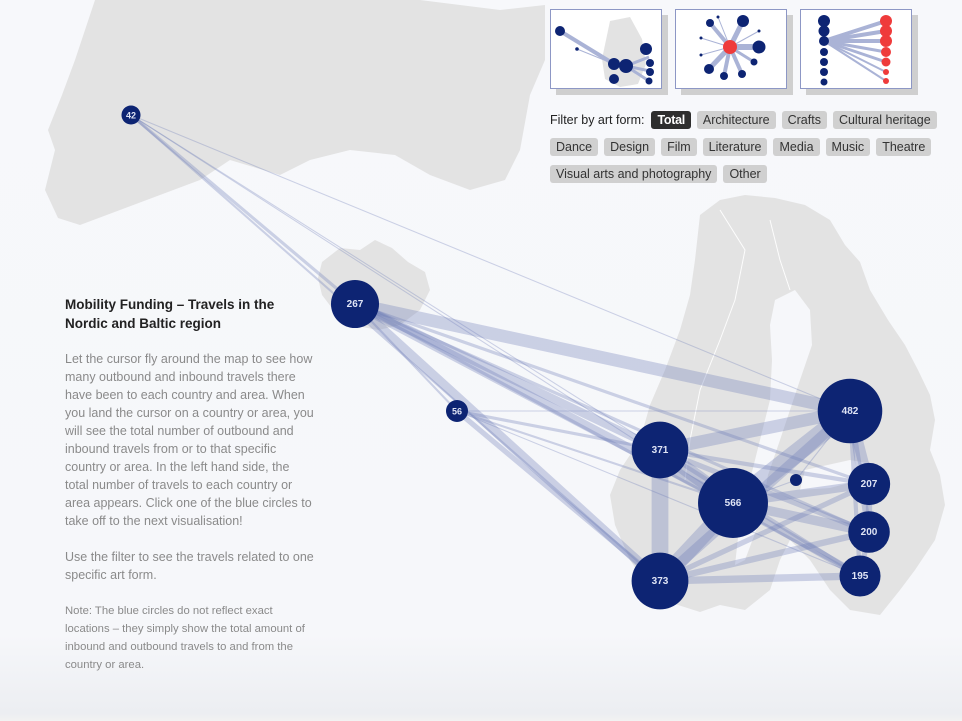 The height and width of the screenshot is (721, 962). I want to click on radial-view-thumbnail, so click(734, 52).